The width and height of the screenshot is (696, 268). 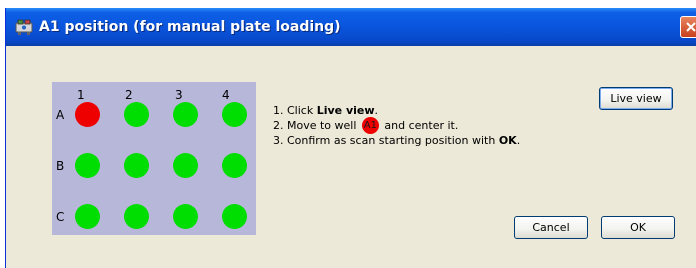 What do you see at coordinates (60, 115) in the screenshot?
I see `row-label-a: A` at bounding box center [60, 115].